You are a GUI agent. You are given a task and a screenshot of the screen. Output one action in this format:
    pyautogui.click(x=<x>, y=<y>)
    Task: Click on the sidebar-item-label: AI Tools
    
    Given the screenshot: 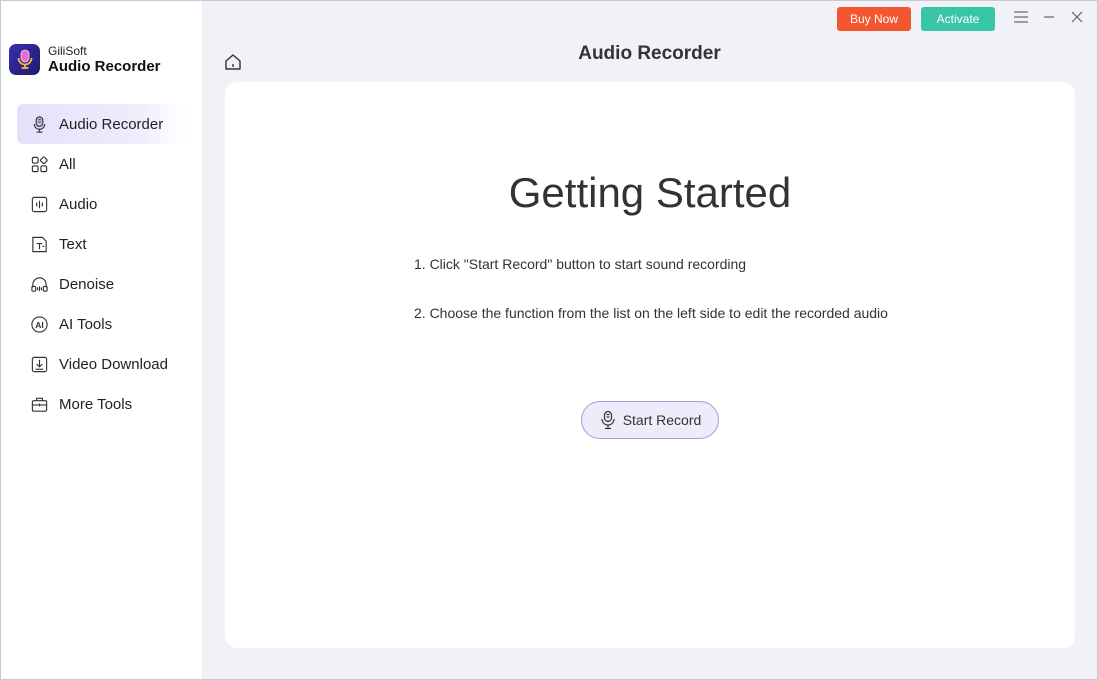 What is the action you would take?
    pyautogui.click(x=86, y=324)
    